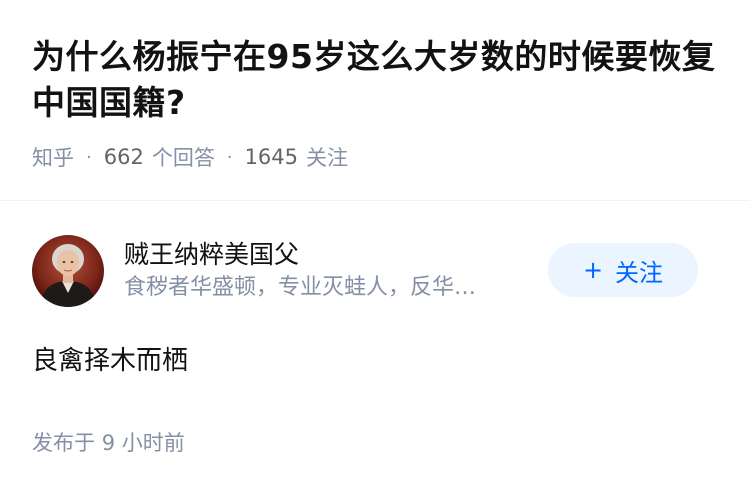 The height and width of the screenshot is (490, 750). Describe the element at coordinates (123, 157) in the screenshot. I see `answer-count: 662` at that location.